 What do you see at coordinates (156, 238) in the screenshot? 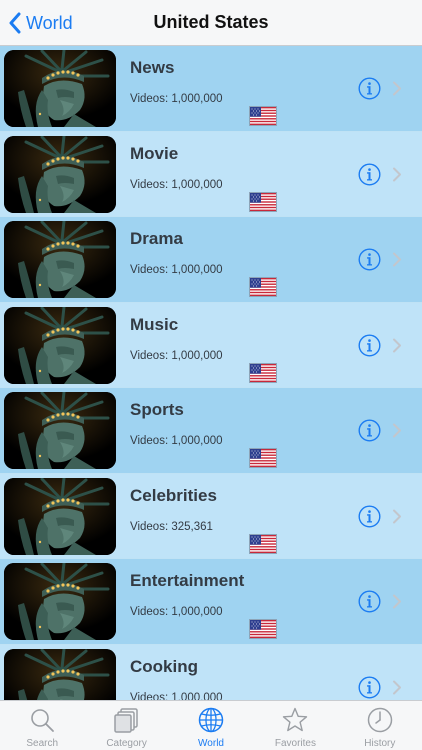
I see `row-title: Drama` at bounding box center [156, 238].